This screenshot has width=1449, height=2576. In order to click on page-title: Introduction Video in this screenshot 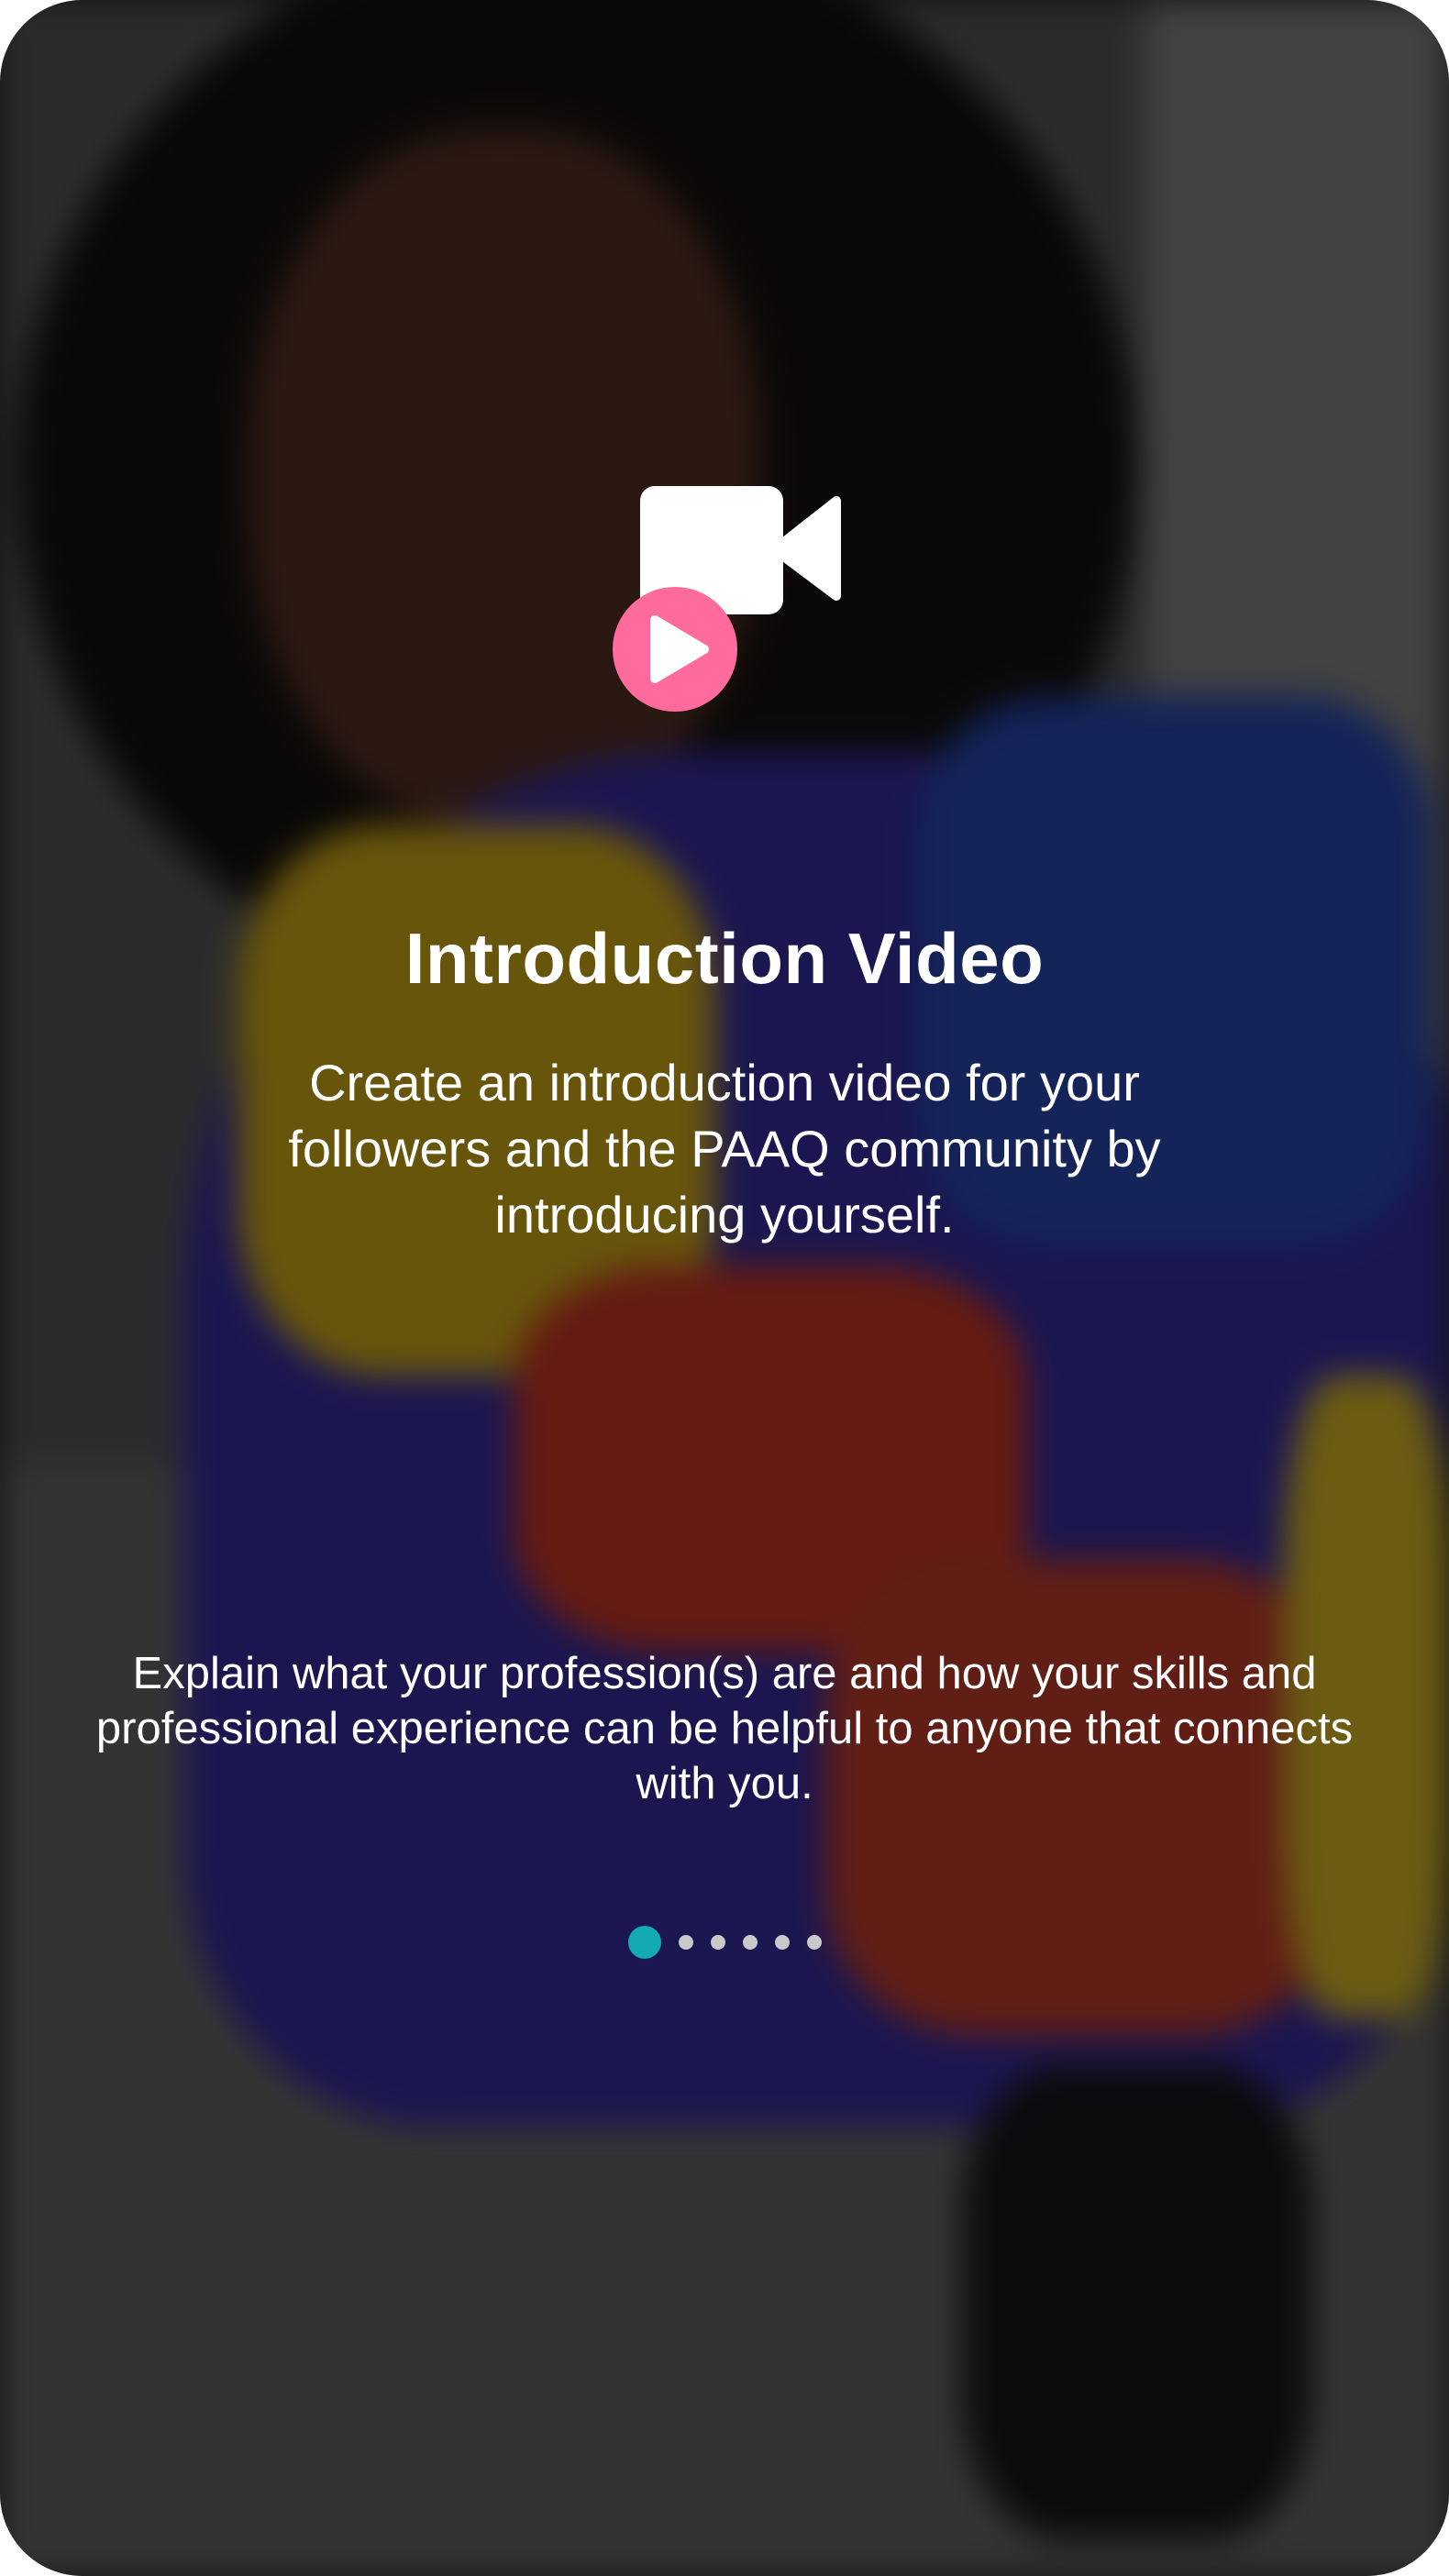, I will do `click(725, 958)`.